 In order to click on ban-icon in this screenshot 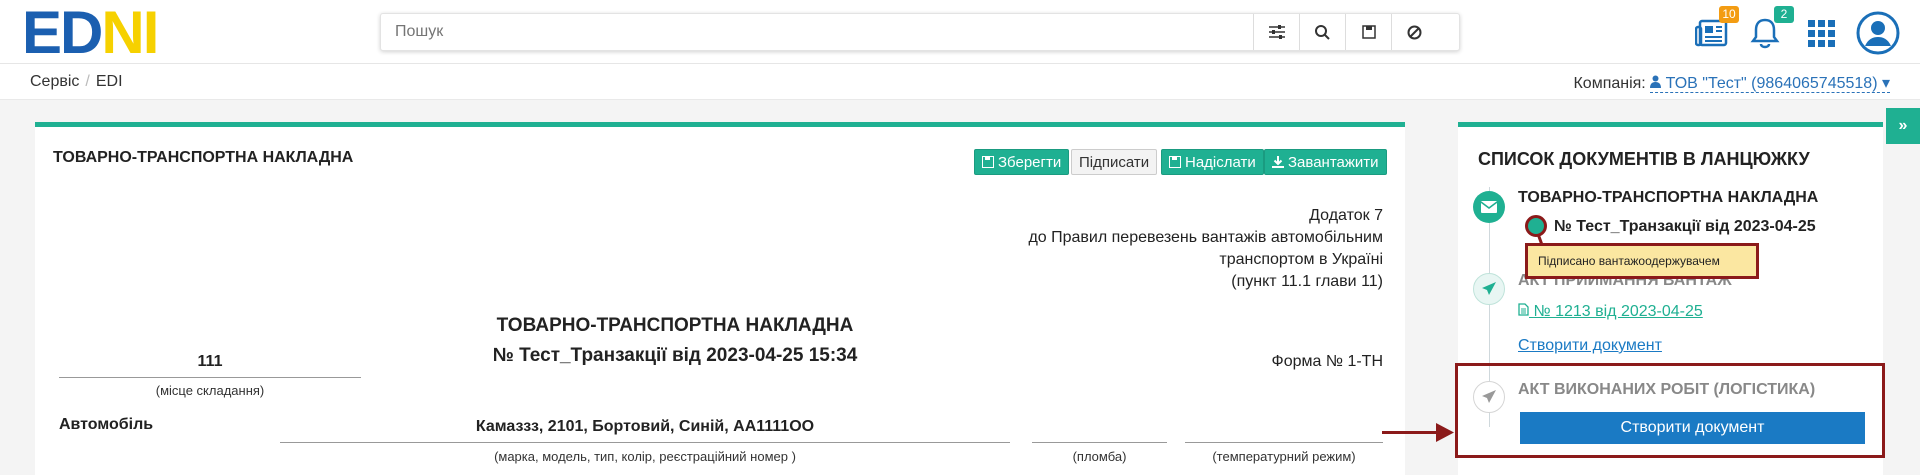, I will do `click(1414, 32)`.